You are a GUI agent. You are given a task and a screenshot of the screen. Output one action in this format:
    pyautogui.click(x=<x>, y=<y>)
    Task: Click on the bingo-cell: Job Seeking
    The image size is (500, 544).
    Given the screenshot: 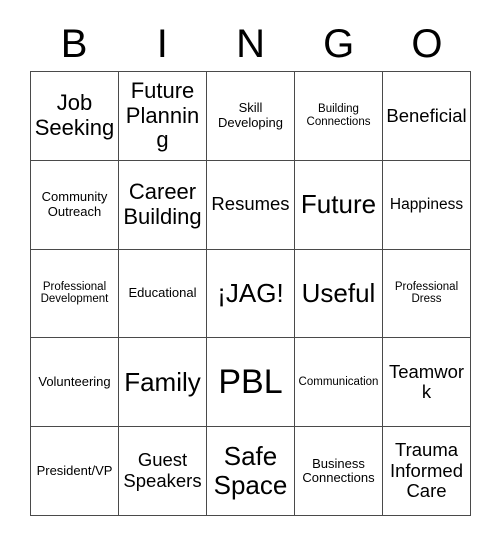 What is the action you would take?
    pyautogui.click(x=75, y=116)
    